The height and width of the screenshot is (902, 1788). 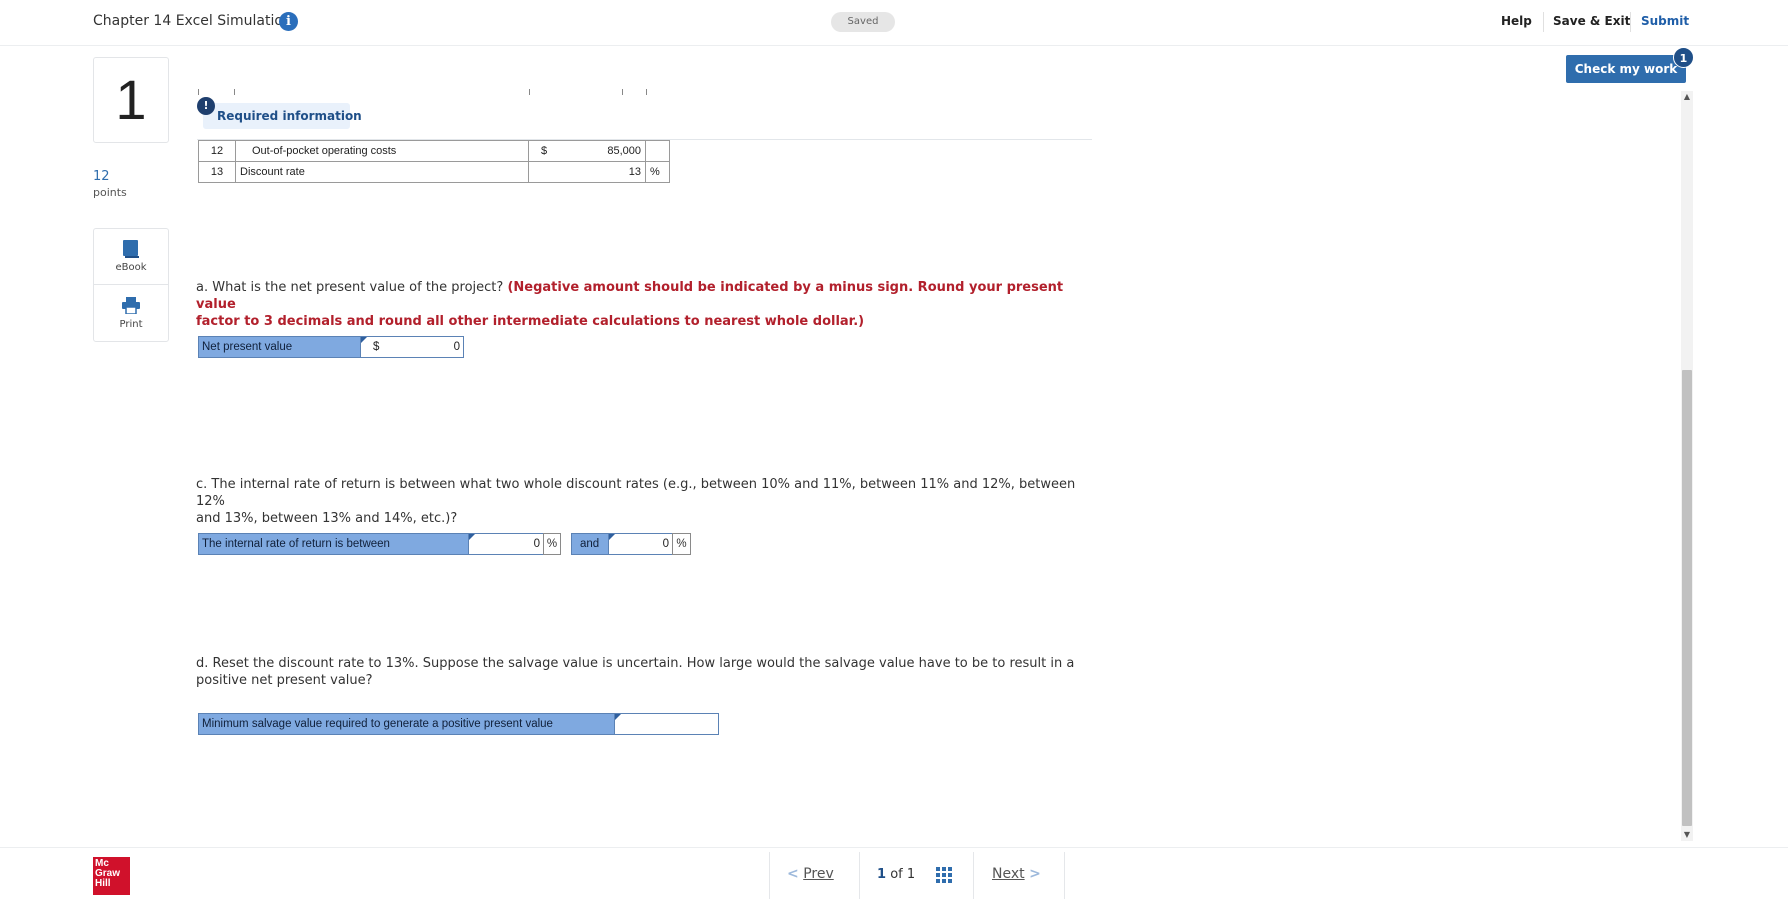 What do you see at coordinates (1687, 598) in the screenshot?
I see `scrollbar-thumb` at bounding box center [1687, 598].